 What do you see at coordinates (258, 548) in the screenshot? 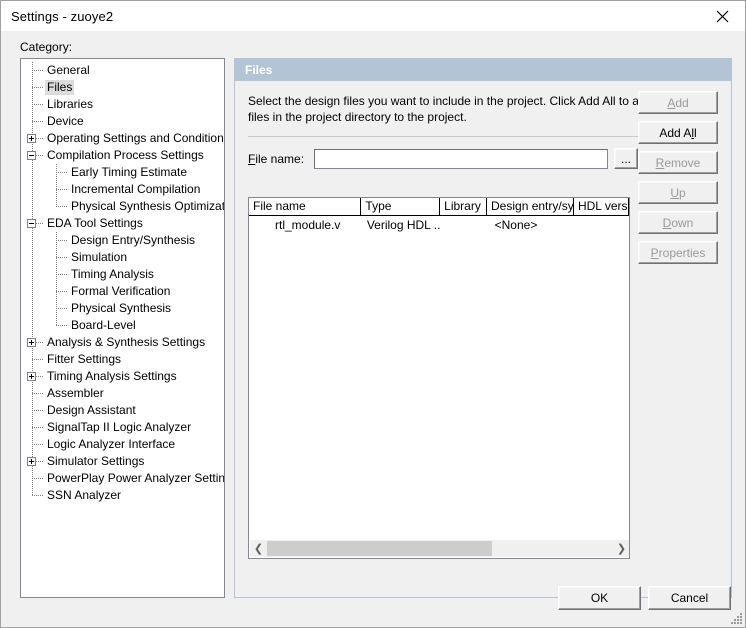
I see `chevron-left-icon: ❮` at bounding box center [258, 548].